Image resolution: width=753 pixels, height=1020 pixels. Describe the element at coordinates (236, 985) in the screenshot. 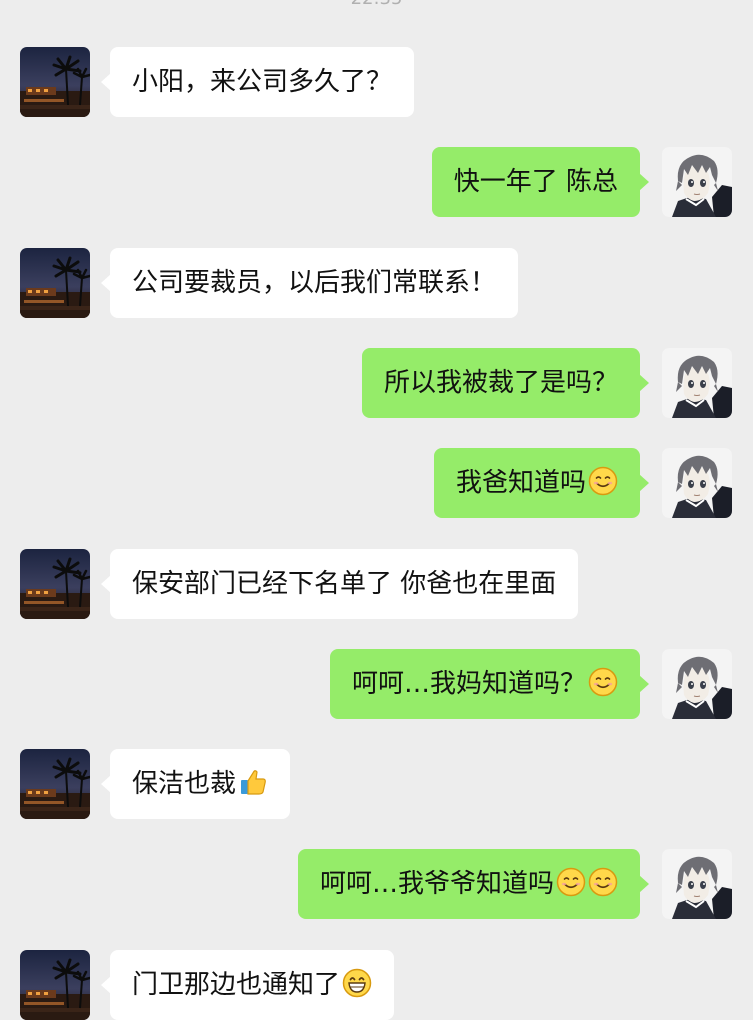

I see `message-text: 门卫那边也通知了` at that location.